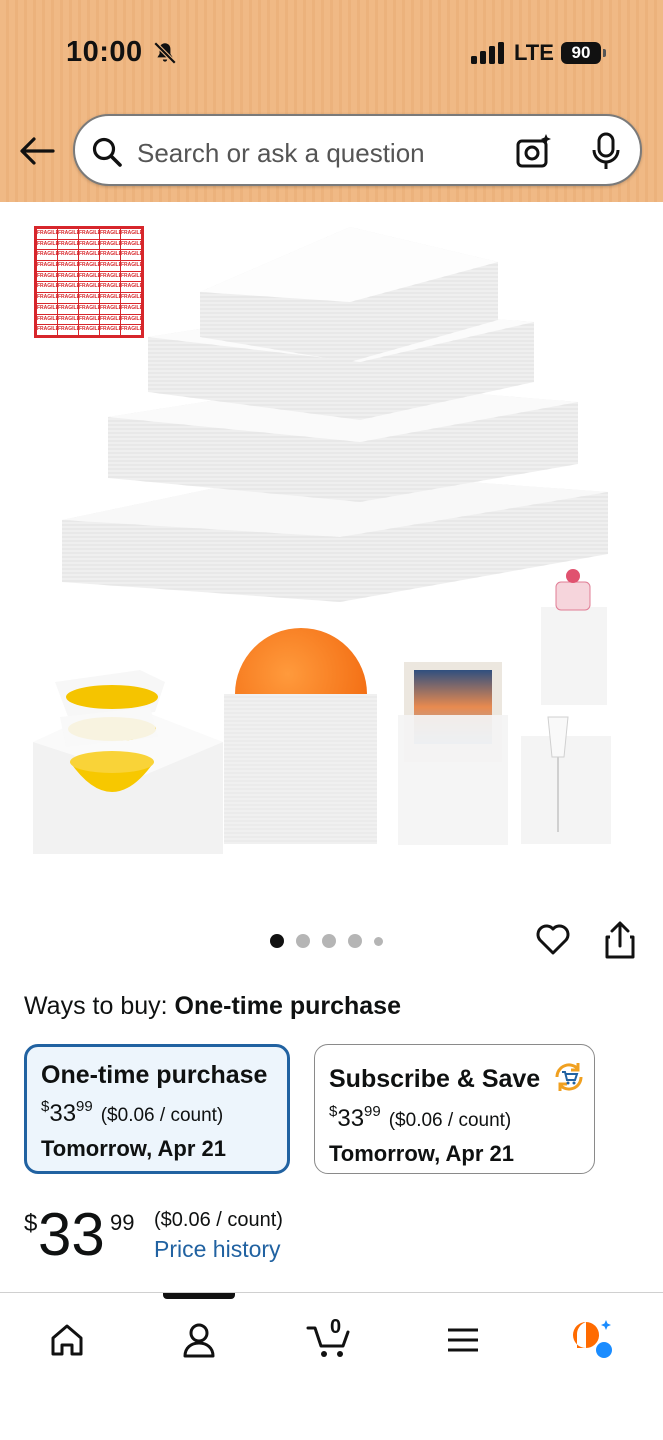 This screenshot has height=1440, width=663. I want to click on account-icon, so click(199, 1340).